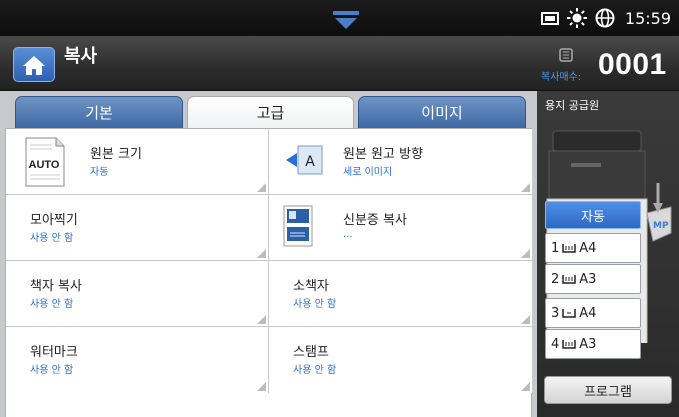  I want to click on tab-basic: 기본, so click(99, 112).